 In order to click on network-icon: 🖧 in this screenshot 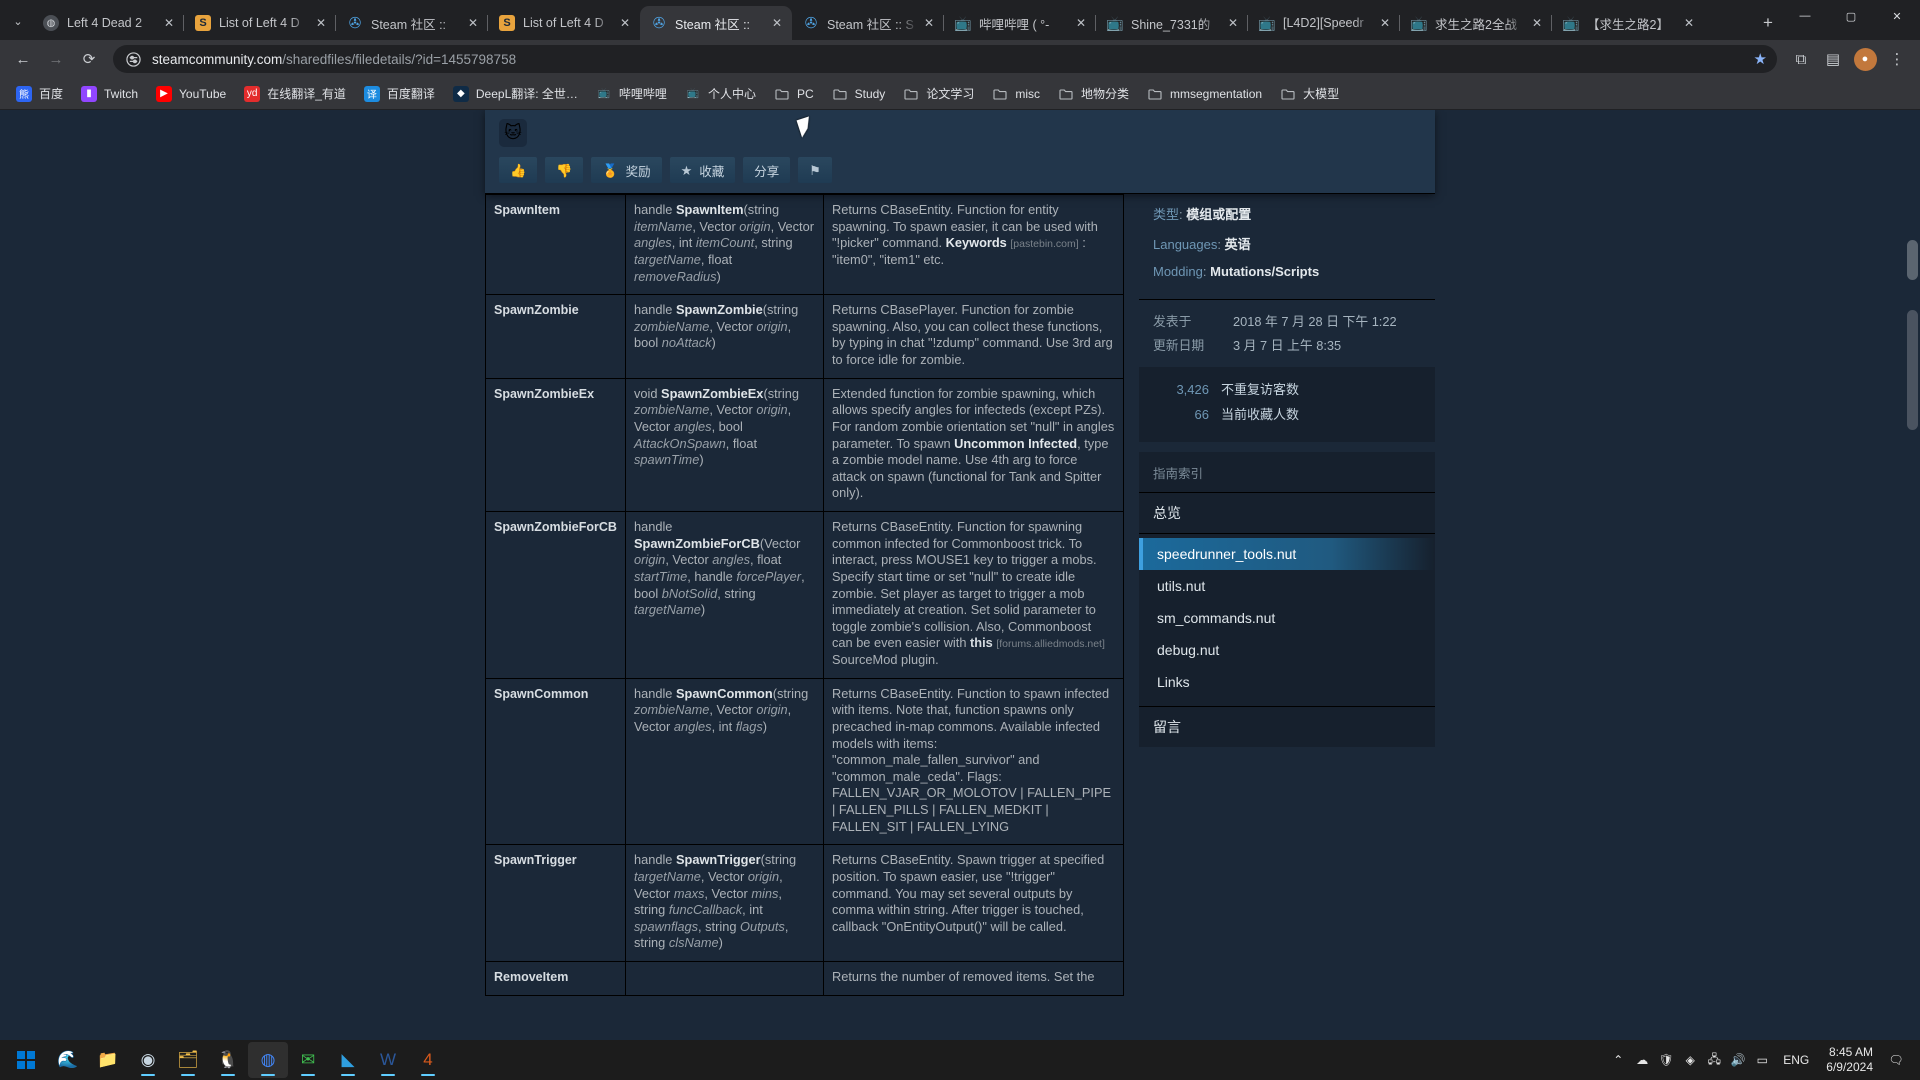, I will do `click(1714, 1060)`.